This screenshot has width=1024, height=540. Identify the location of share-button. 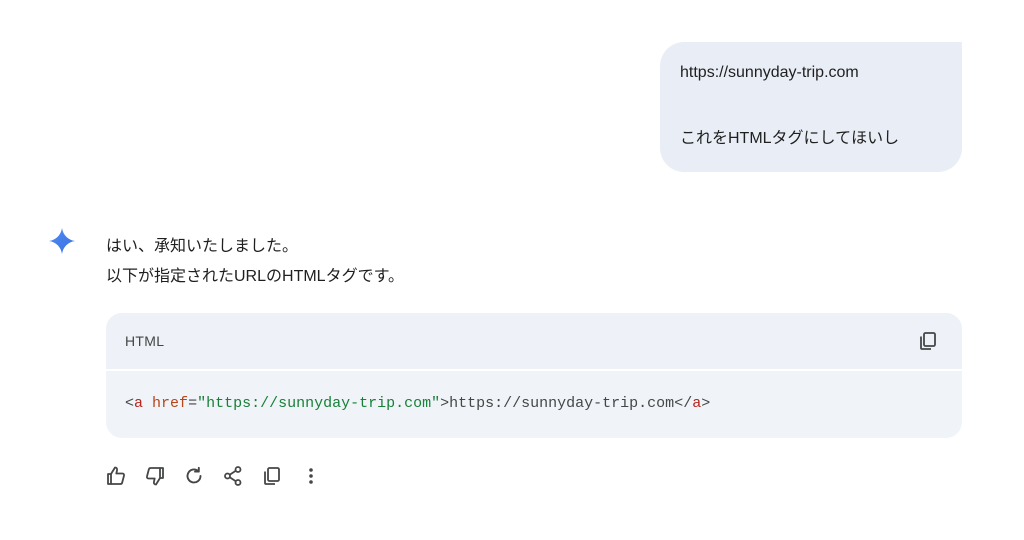
(233, 476).